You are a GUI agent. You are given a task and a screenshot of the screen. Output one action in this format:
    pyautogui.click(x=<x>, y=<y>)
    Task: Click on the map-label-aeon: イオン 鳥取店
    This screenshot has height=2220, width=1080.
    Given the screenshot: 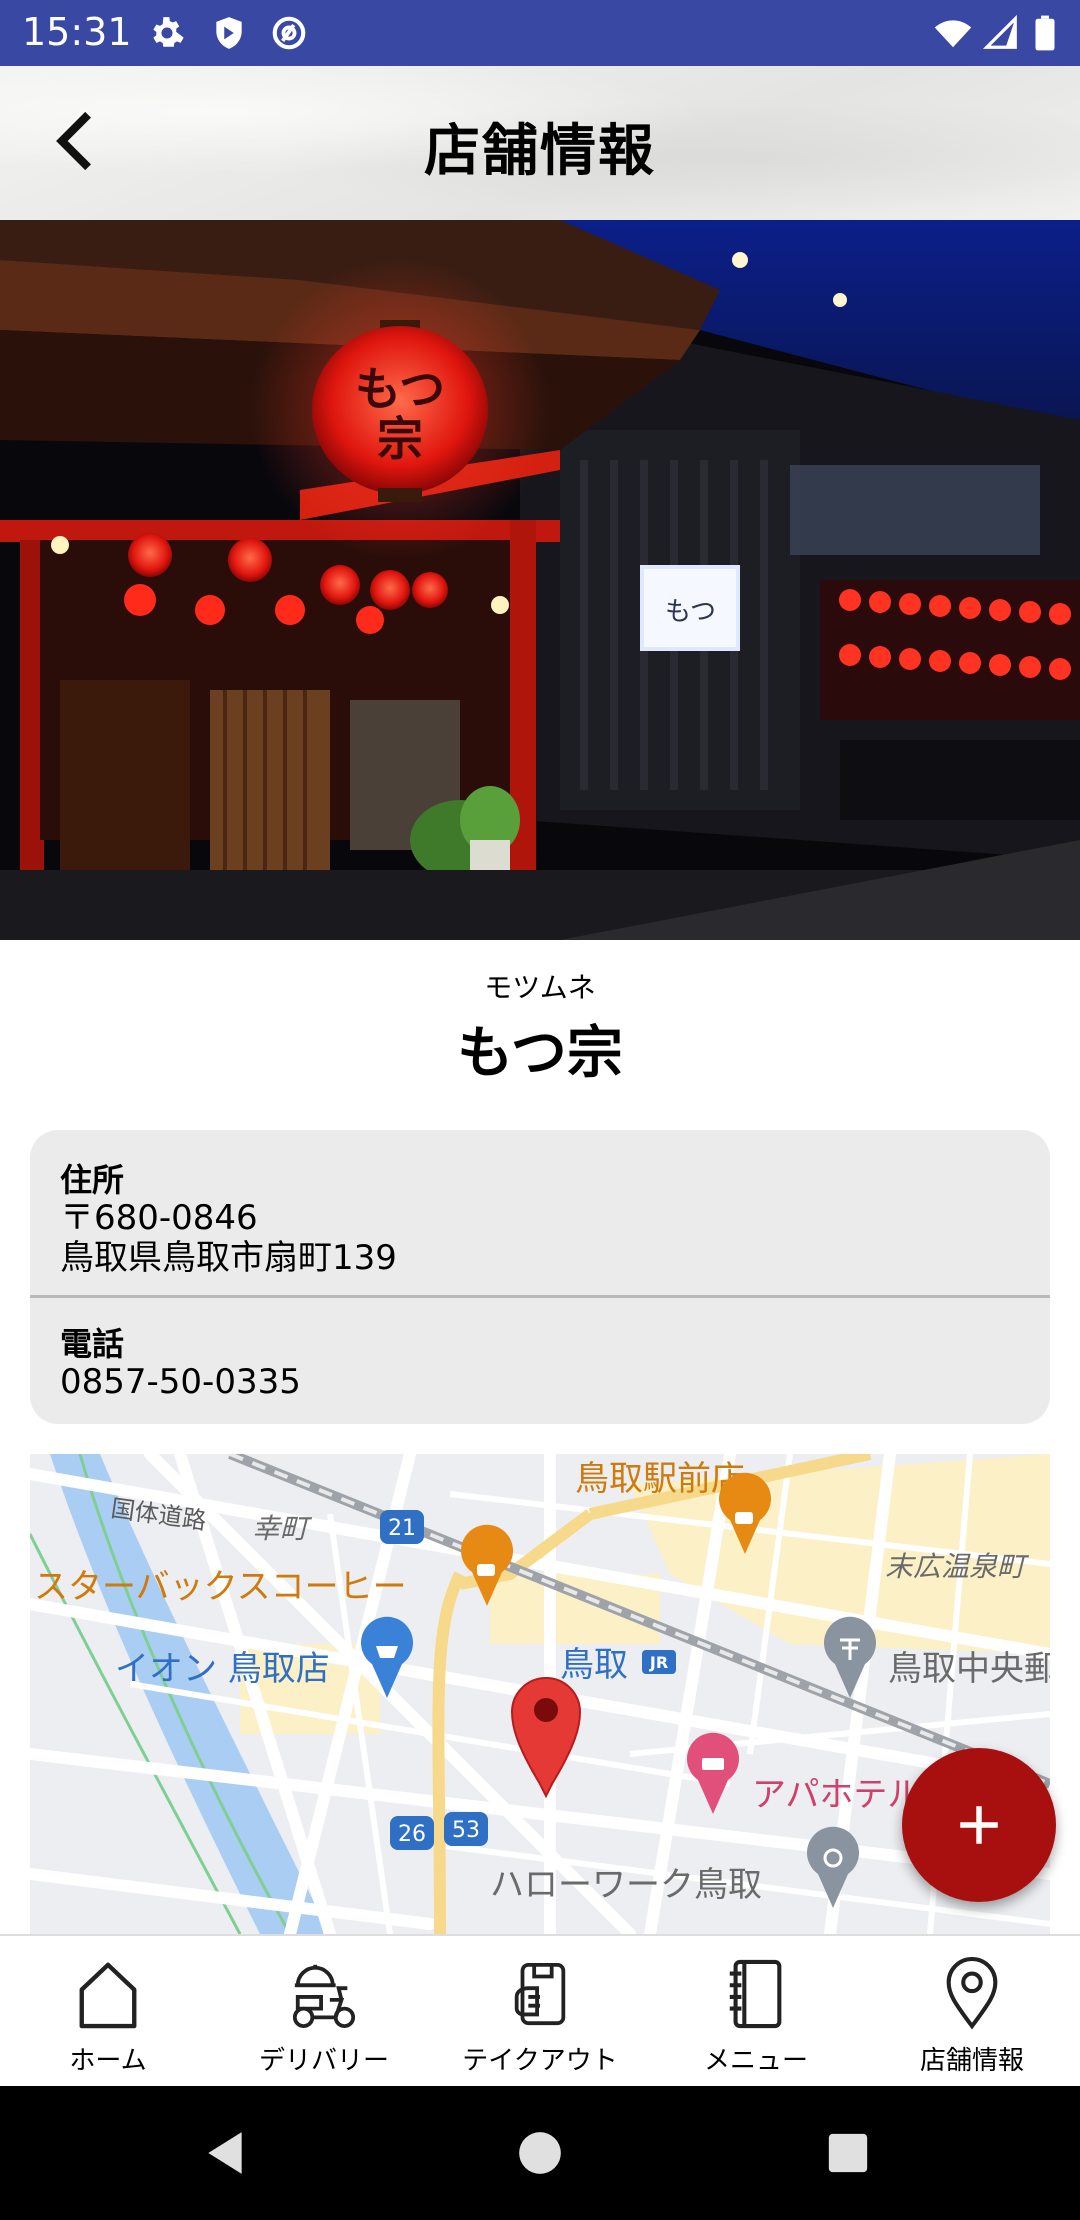 What is the action you would take?
    pyautogui.click(x=222, y=1669)
    